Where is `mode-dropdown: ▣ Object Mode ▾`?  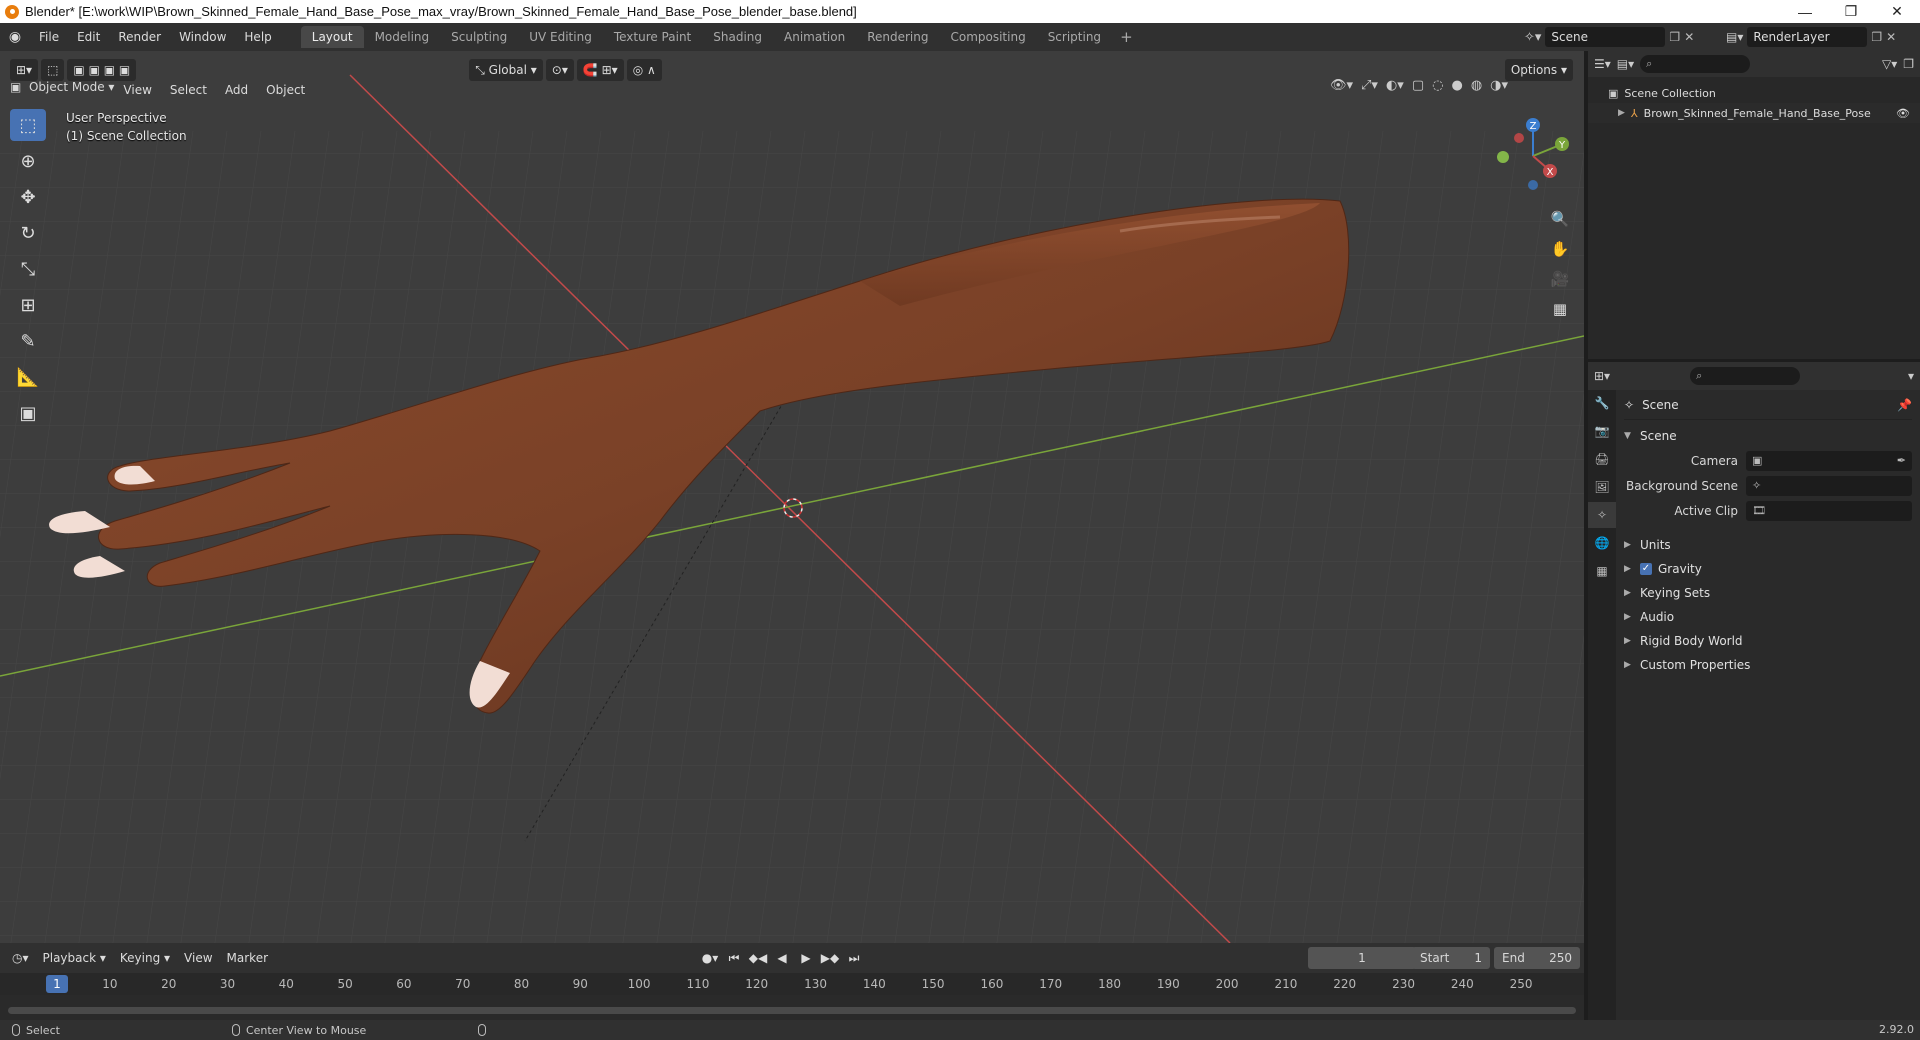
mode-dropdown: ▣ Object Mode ▾ is located at coordinates (62, 90).